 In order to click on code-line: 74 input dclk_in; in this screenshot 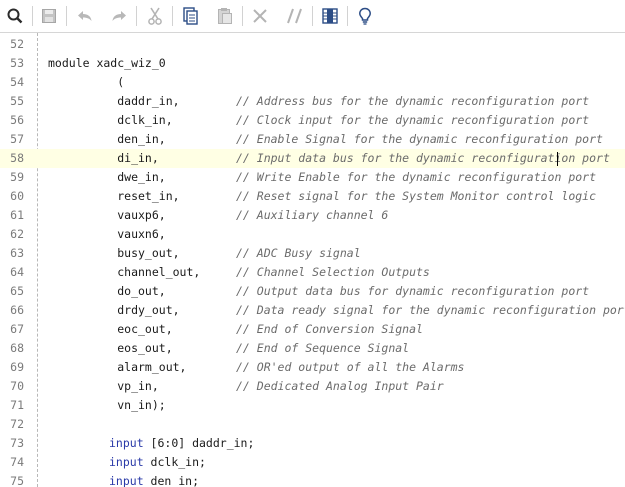, I will do `click(312, 462)`.